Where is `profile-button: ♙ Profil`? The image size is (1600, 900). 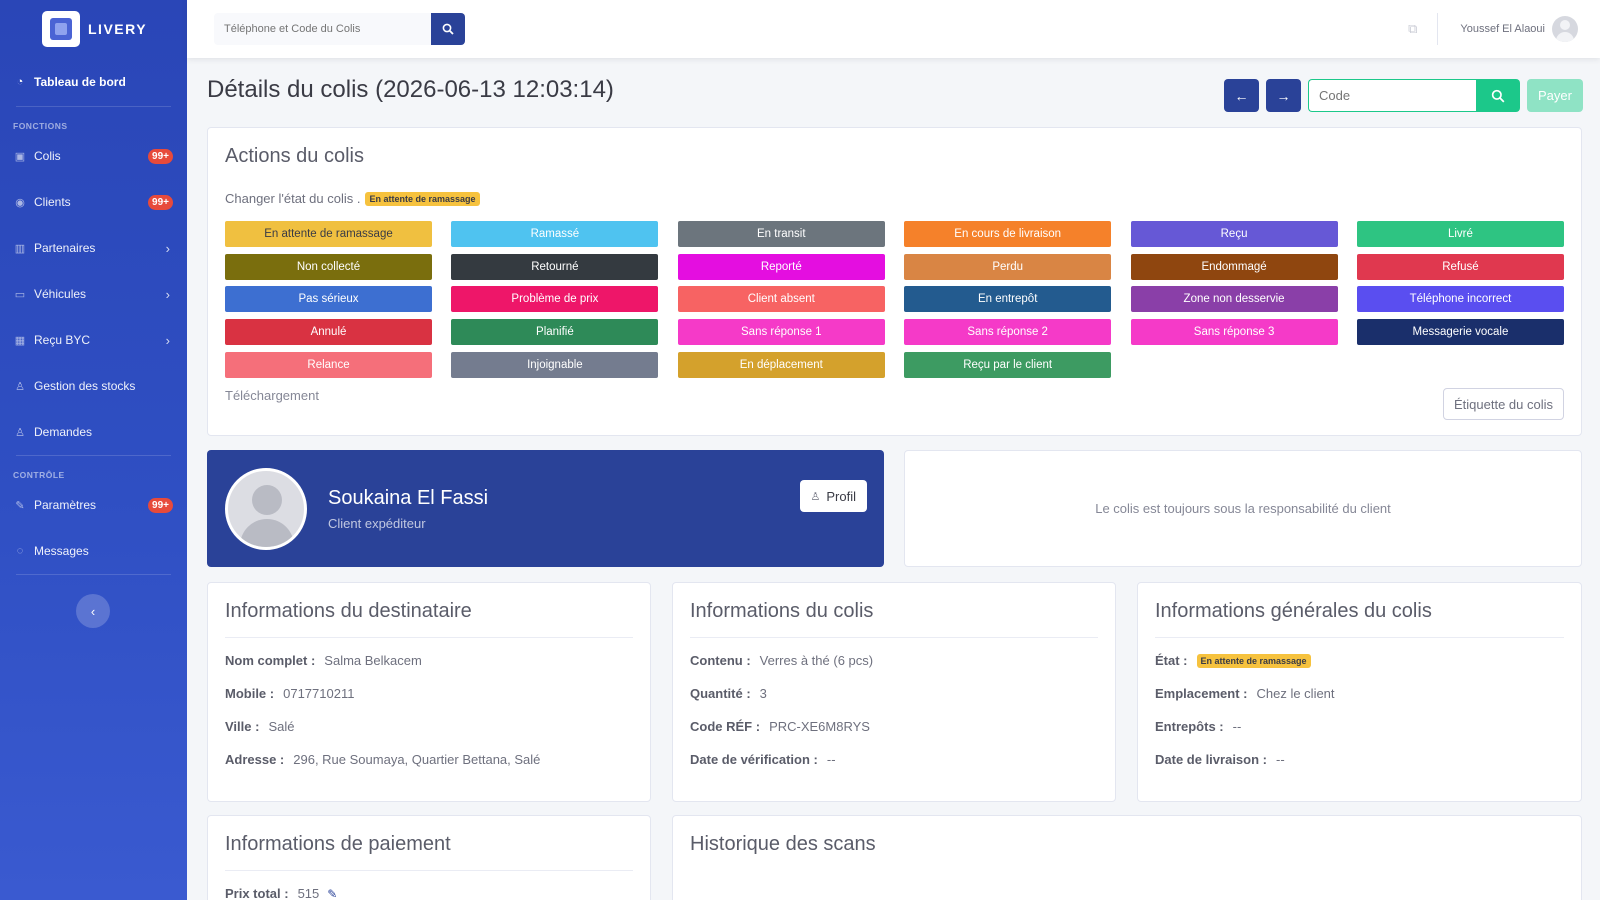 profile-button: ♙ Profil is located at coordinates (833, 496).